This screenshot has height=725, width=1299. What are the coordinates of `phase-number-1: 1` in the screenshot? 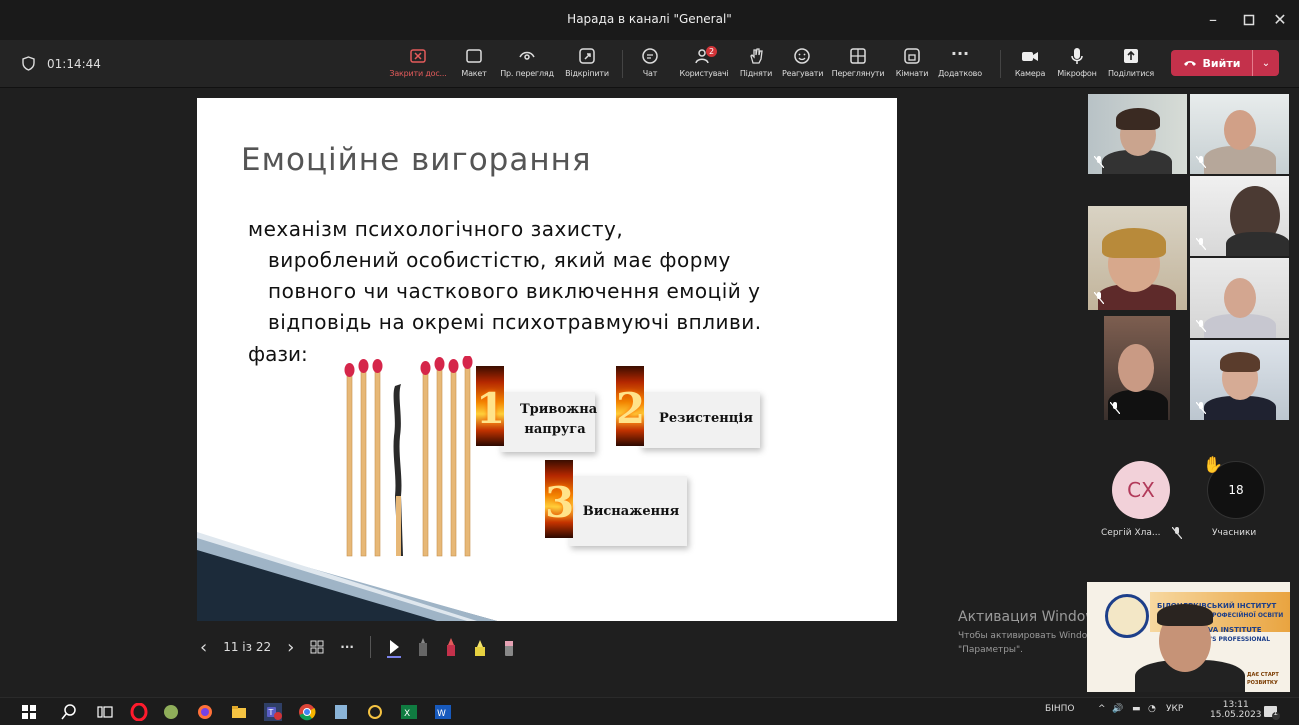 It's located at (490, 406).